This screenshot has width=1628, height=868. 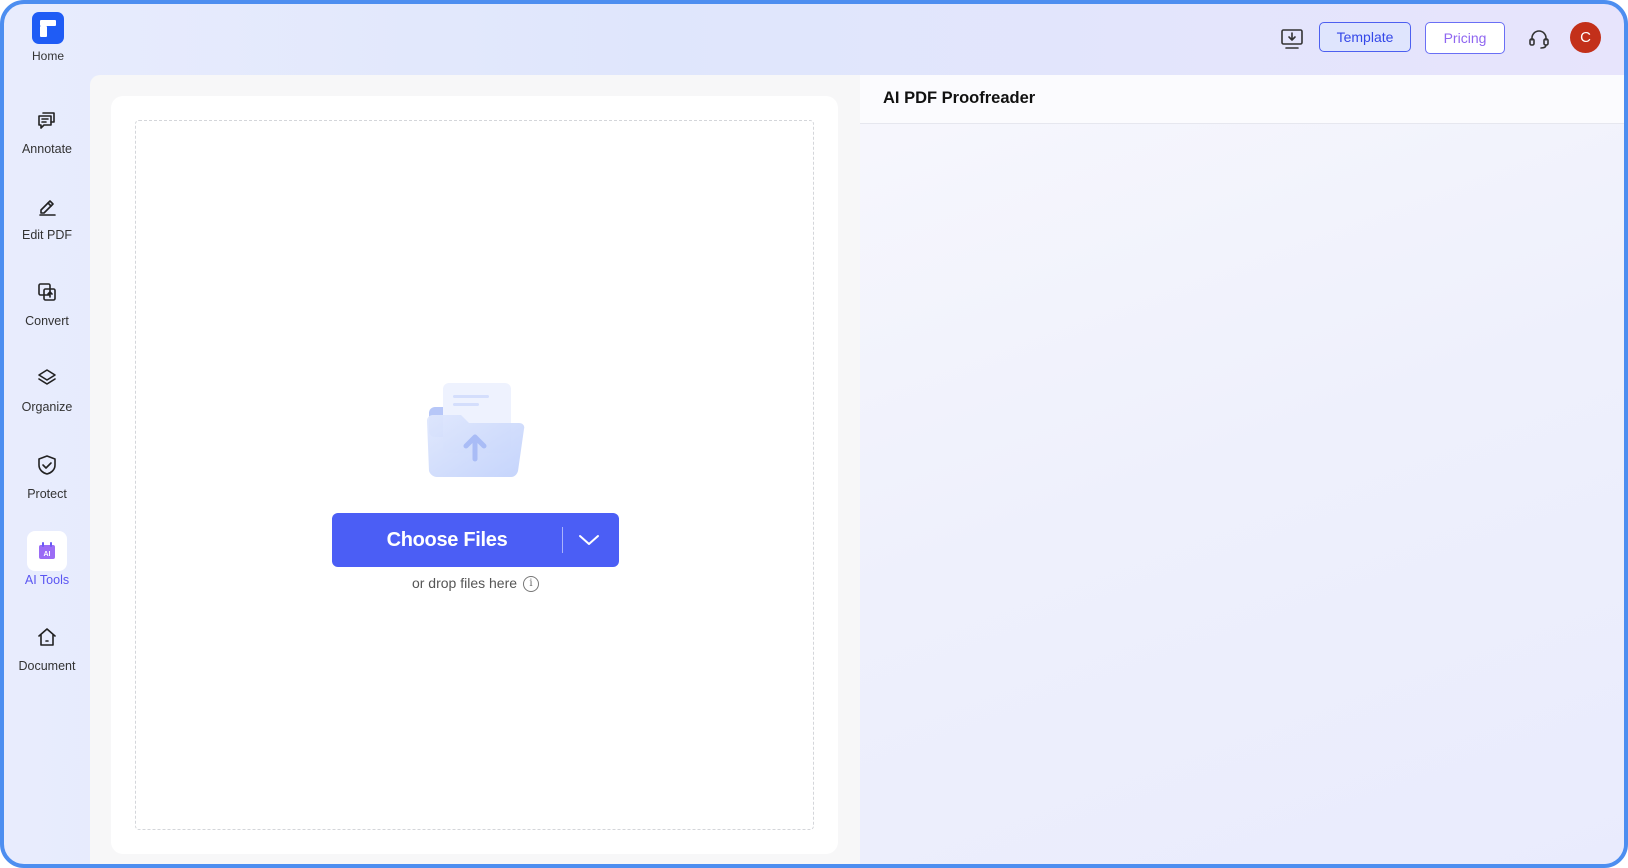 What do you see at coordinates (589, 540) in the screenshot?
I see `chevron-down-icon` at bounding box center [589, 540].